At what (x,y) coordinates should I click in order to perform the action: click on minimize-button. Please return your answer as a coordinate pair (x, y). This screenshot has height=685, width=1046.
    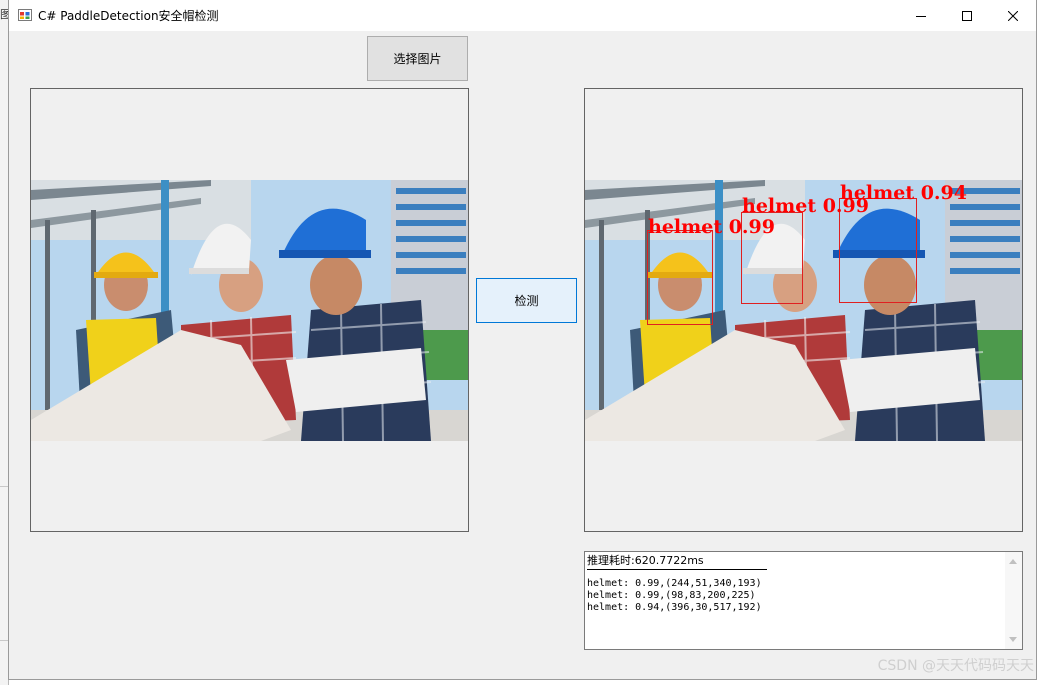
    Looking at the image, I should click on (921, 15).